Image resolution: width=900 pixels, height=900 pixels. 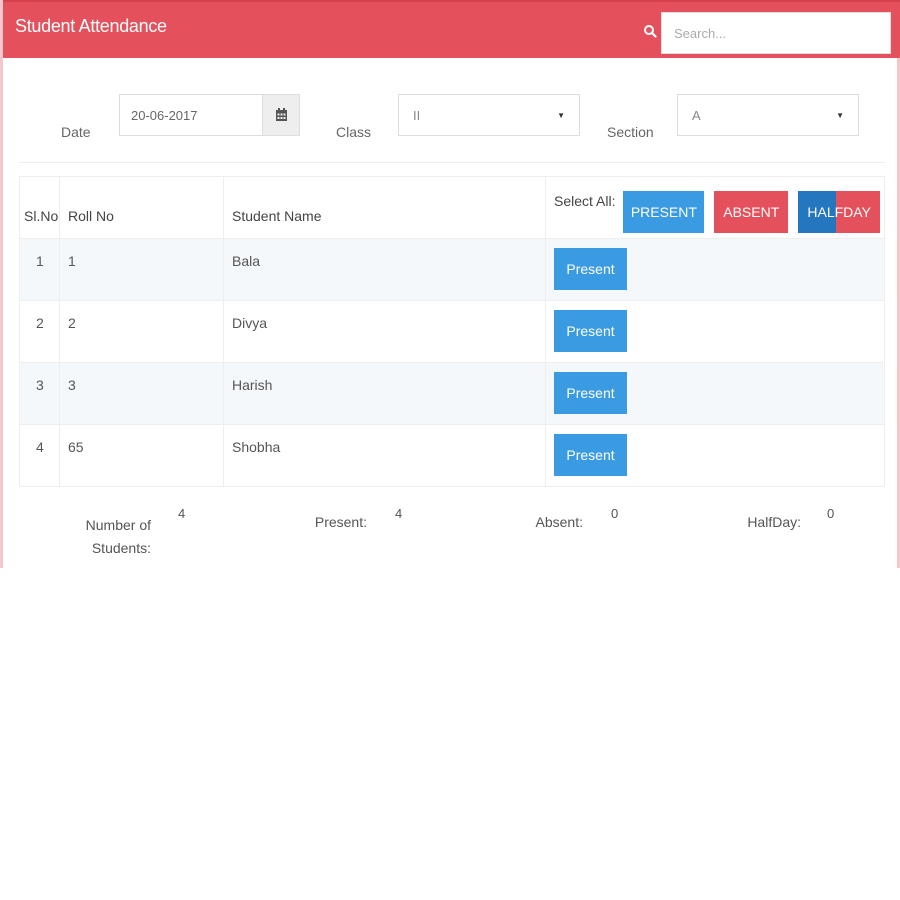 I want to click on select-all-present-button: PRESENT, so click(x=664, y=211).